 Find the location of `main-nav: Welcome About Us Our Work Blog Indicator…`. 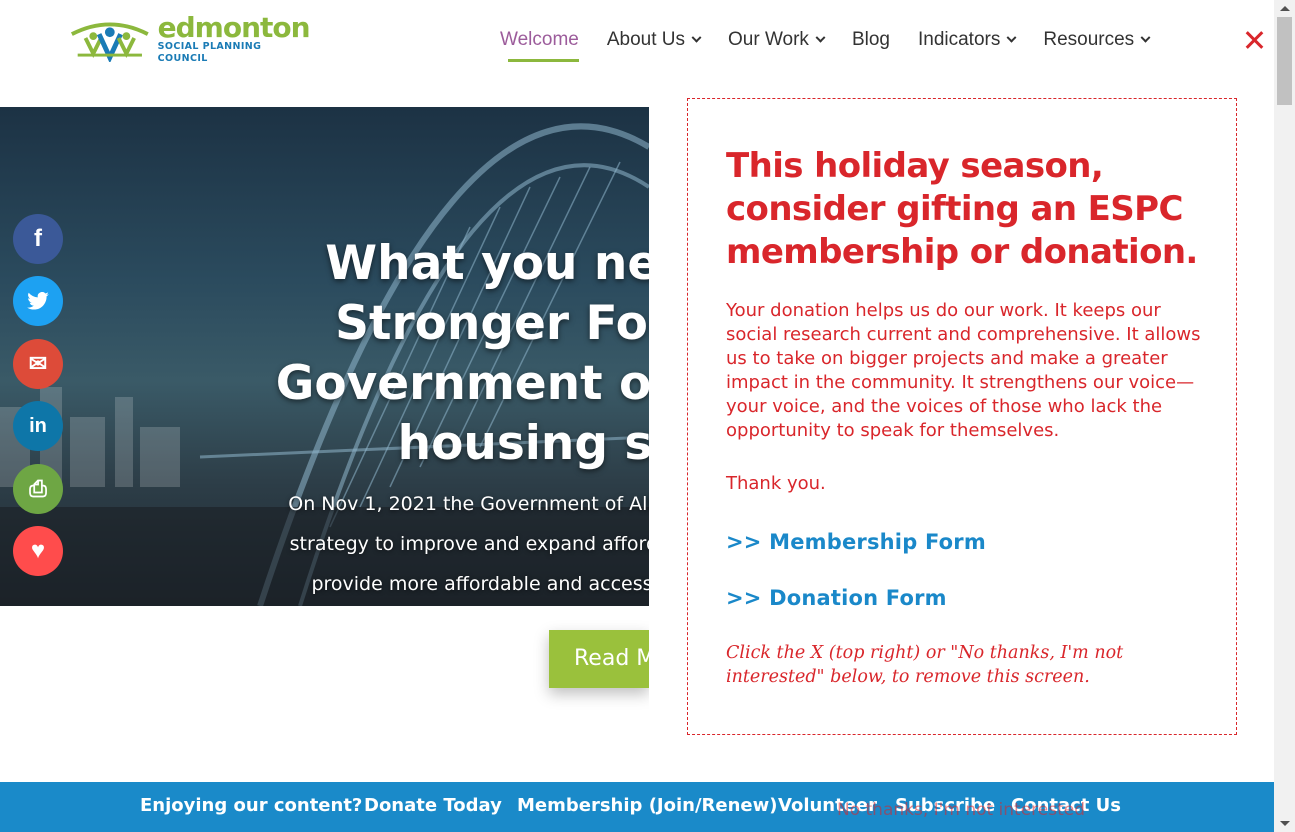

main-nav: Welcome About Us Our Work Blog Indicator… is located at coordinates (838, 44).